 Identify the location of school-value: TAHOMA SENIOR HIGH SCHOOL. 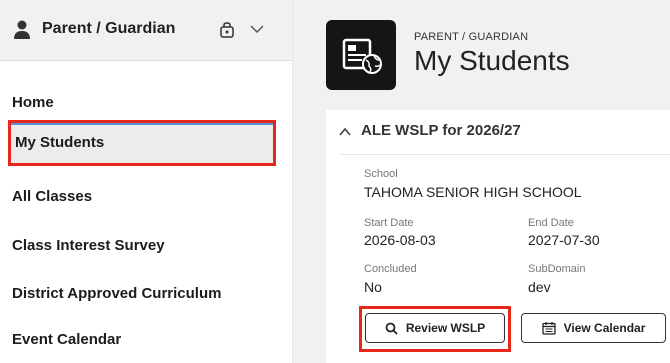
(473, 192).